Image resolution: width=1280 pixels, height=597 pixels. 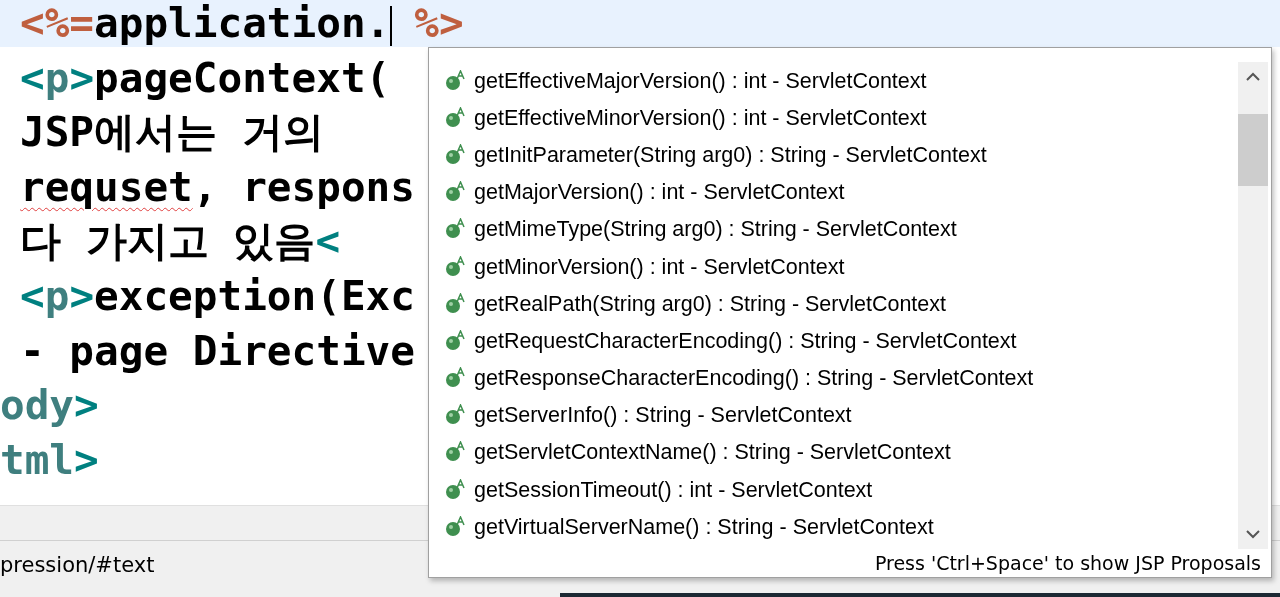 I want to click on proposal-item: getSessionTimeout() : int - ServletContext, so click(x=841, y=490).